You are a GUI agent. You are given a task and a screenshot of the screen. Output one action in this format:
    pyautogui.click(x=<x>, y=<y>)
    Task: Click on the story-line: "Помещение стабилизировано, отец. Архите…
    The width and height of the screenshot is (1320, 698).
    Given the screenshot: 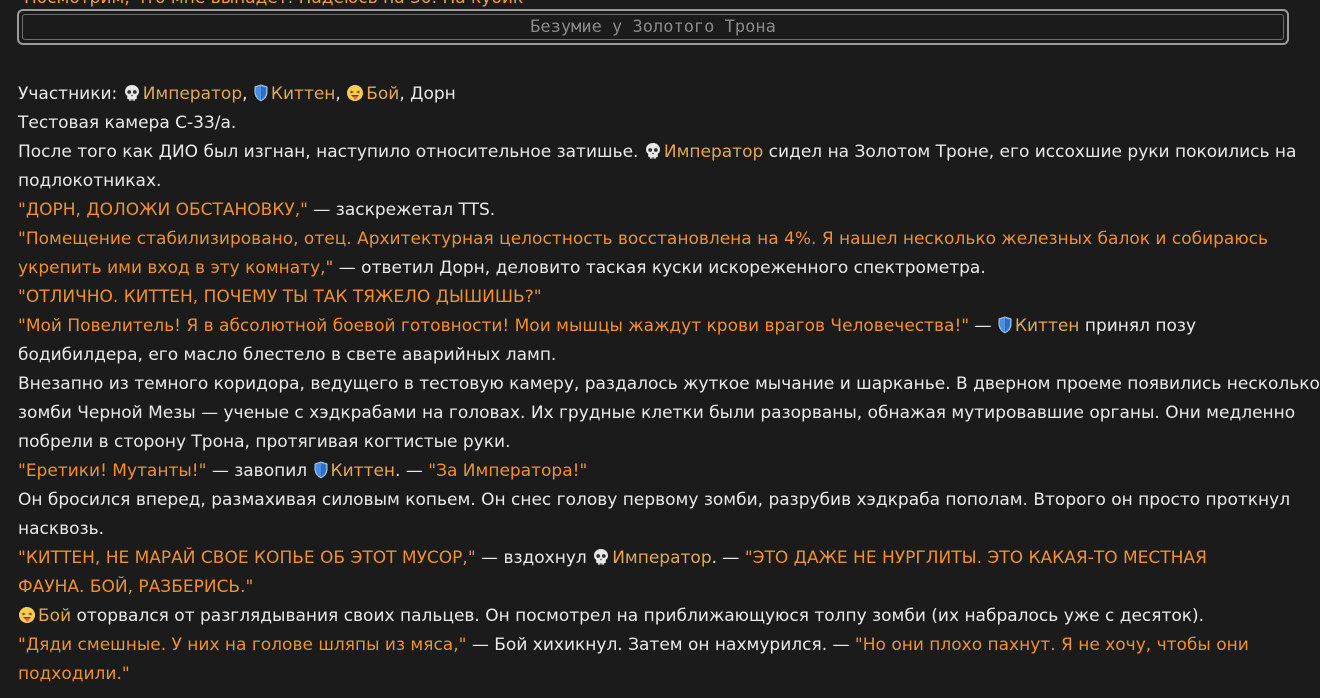 What is the action you would take?
    pyautogui.click(x=659, y=239)
    